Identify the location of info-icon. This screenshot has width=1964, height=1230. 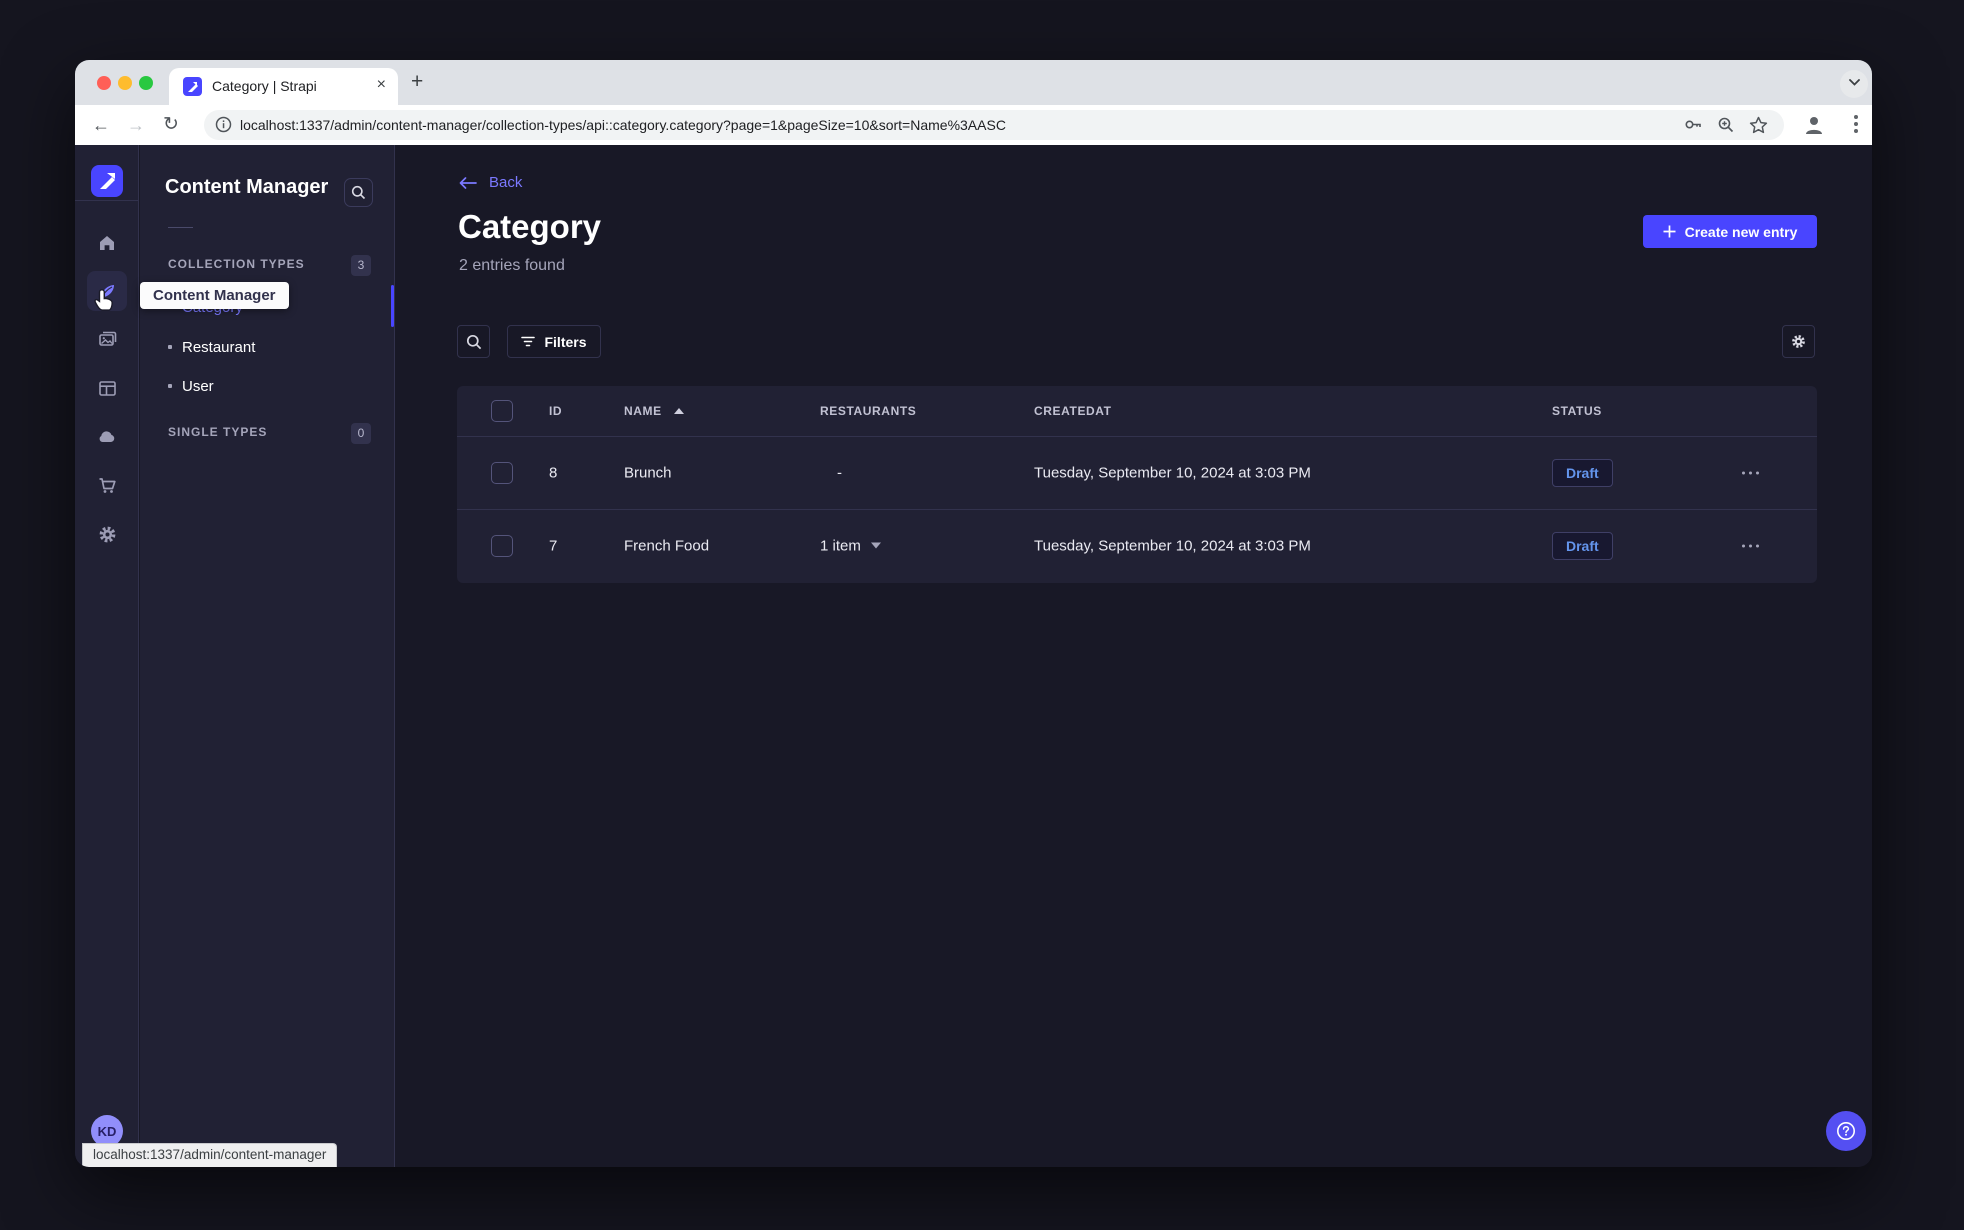
(223, 127).